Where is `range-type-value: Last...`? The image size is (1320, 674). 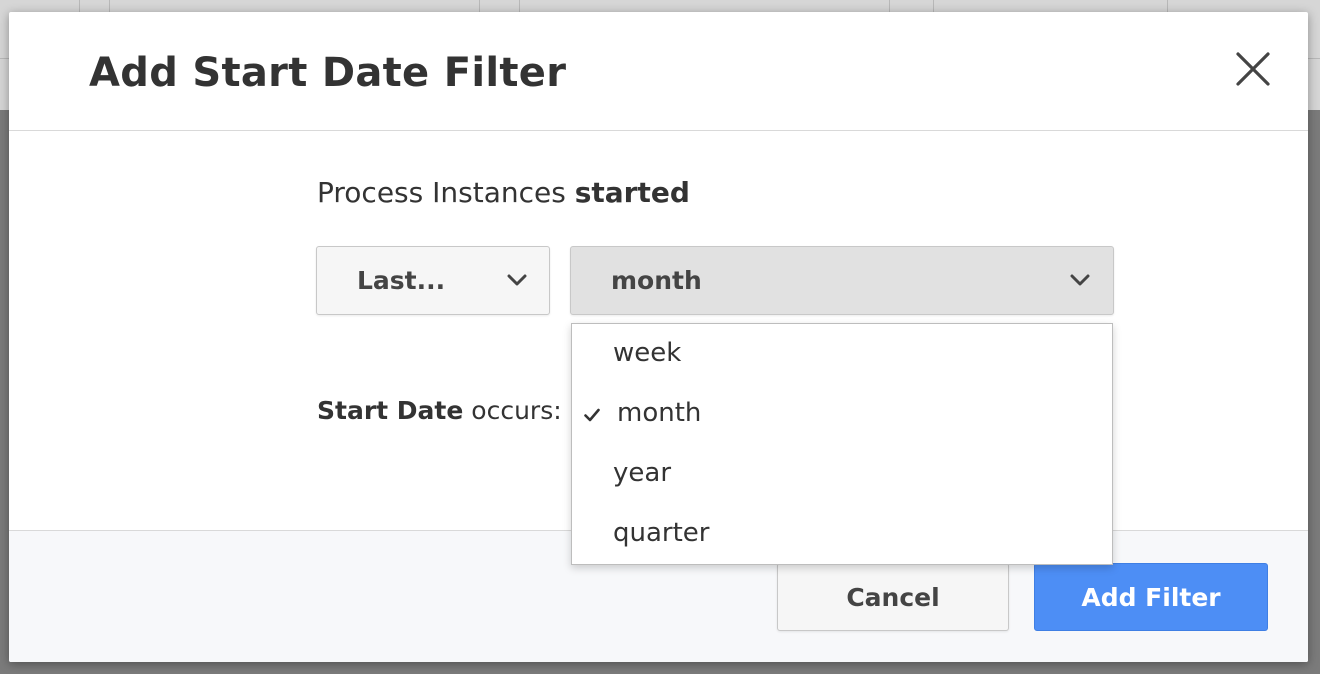
range-type-value: Last... is located at coordinates (401, 280).